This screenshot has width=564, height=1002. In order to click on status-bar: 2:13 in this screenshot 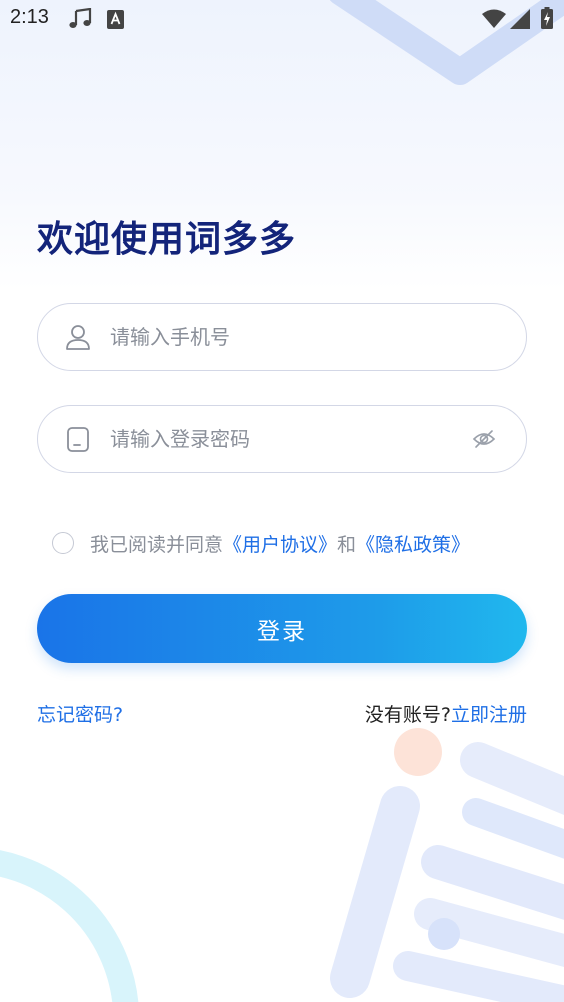, I will do `click(282, 19)`.